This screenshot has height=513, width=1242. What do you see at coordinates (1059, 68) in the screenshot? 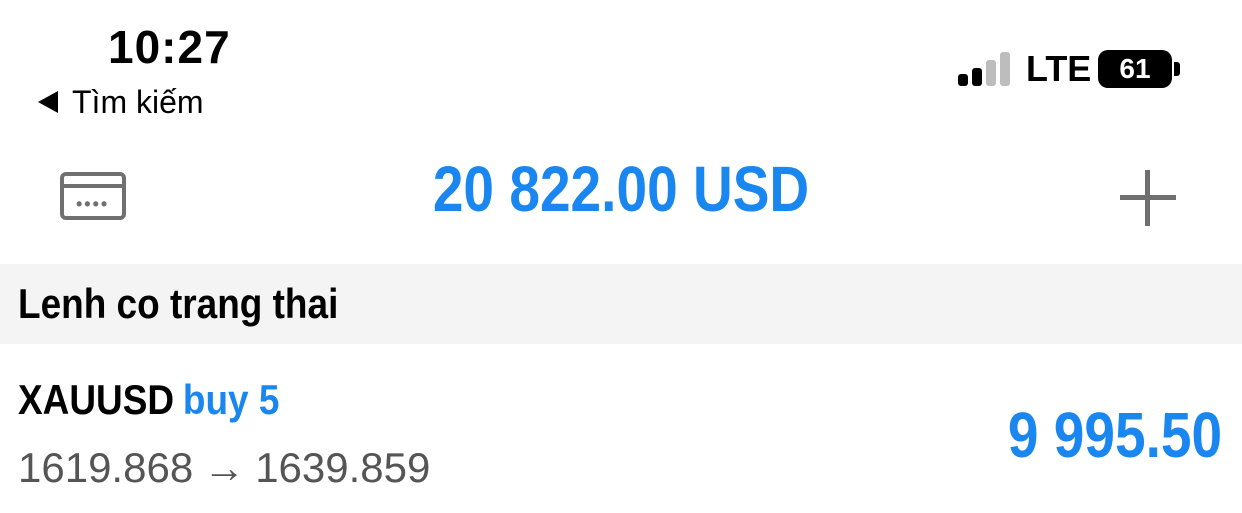
I see `network-type: LTE` at bounding box center [1059, 68].